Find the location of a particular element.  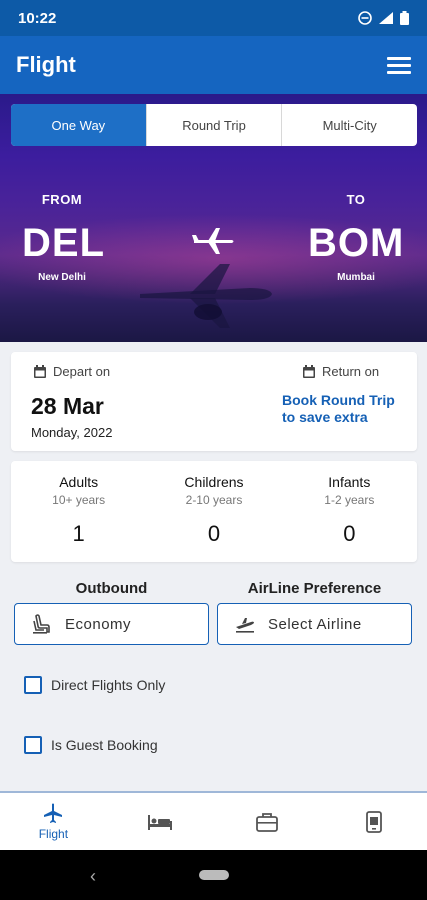

infants-count: 0 is located at coordinates (349, 533).